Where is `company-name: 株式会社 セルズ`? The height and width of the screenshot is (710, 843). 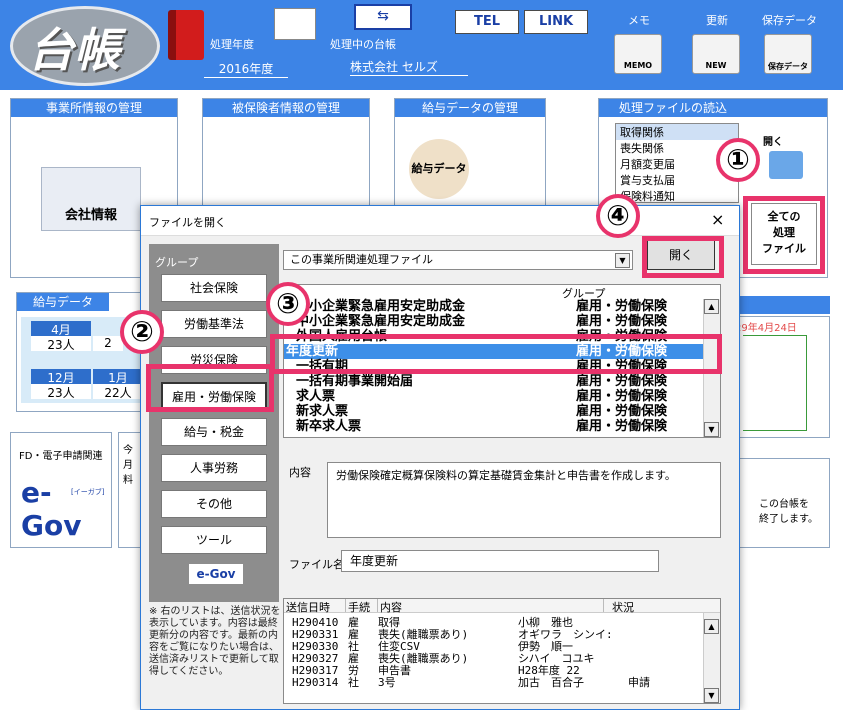 company-name: 株式会社 セルズ is located at coordinates (409, 67).